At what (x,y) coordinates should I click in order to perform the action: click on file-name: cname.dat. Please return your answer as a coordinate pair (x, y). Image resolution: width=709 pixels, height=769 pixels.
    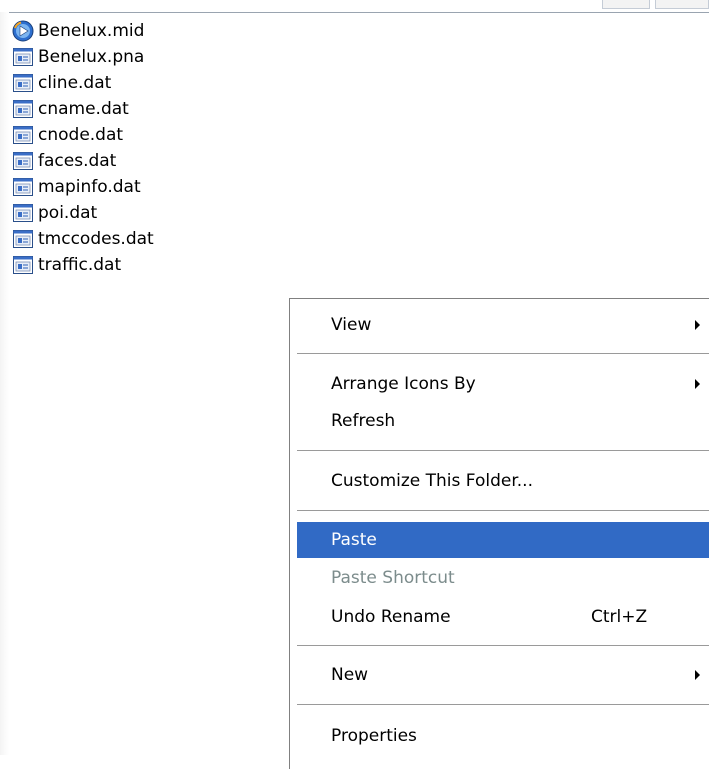
    Looking at the image, I should click on (83, 109).